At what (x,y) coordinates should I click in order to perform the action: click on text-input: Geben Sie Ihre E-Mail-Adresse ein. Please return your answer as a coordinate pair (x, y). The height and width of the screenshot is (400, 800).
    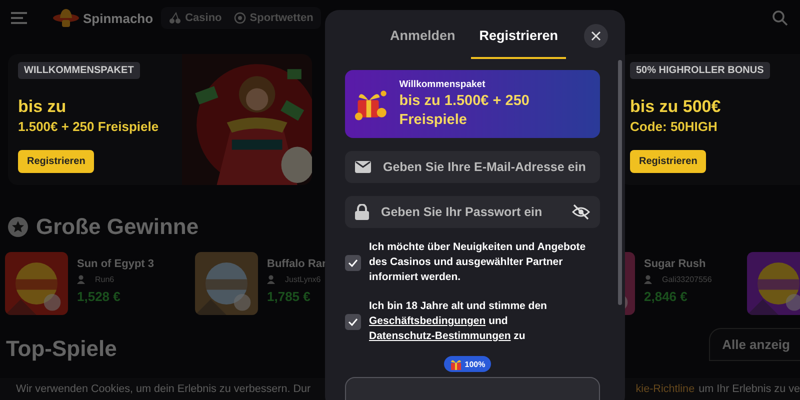
    Looking at the image, I should click on (486, 167).